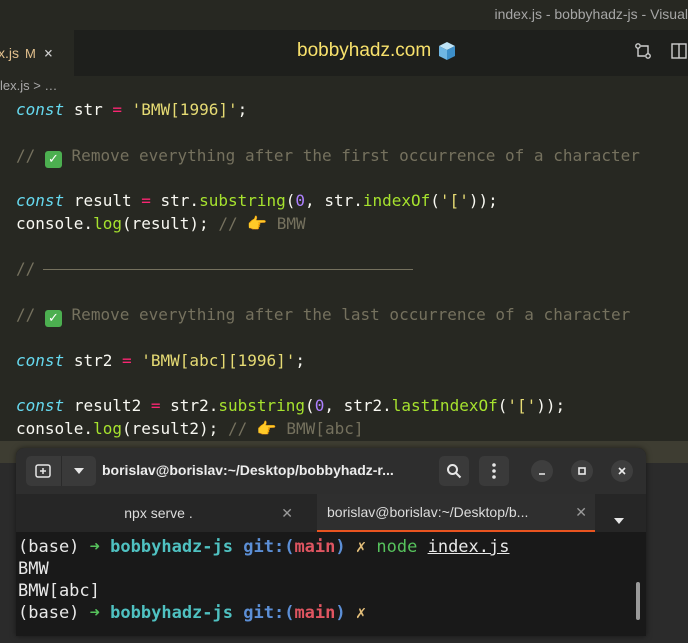  I want to click on menu-button, so click(494, 471).